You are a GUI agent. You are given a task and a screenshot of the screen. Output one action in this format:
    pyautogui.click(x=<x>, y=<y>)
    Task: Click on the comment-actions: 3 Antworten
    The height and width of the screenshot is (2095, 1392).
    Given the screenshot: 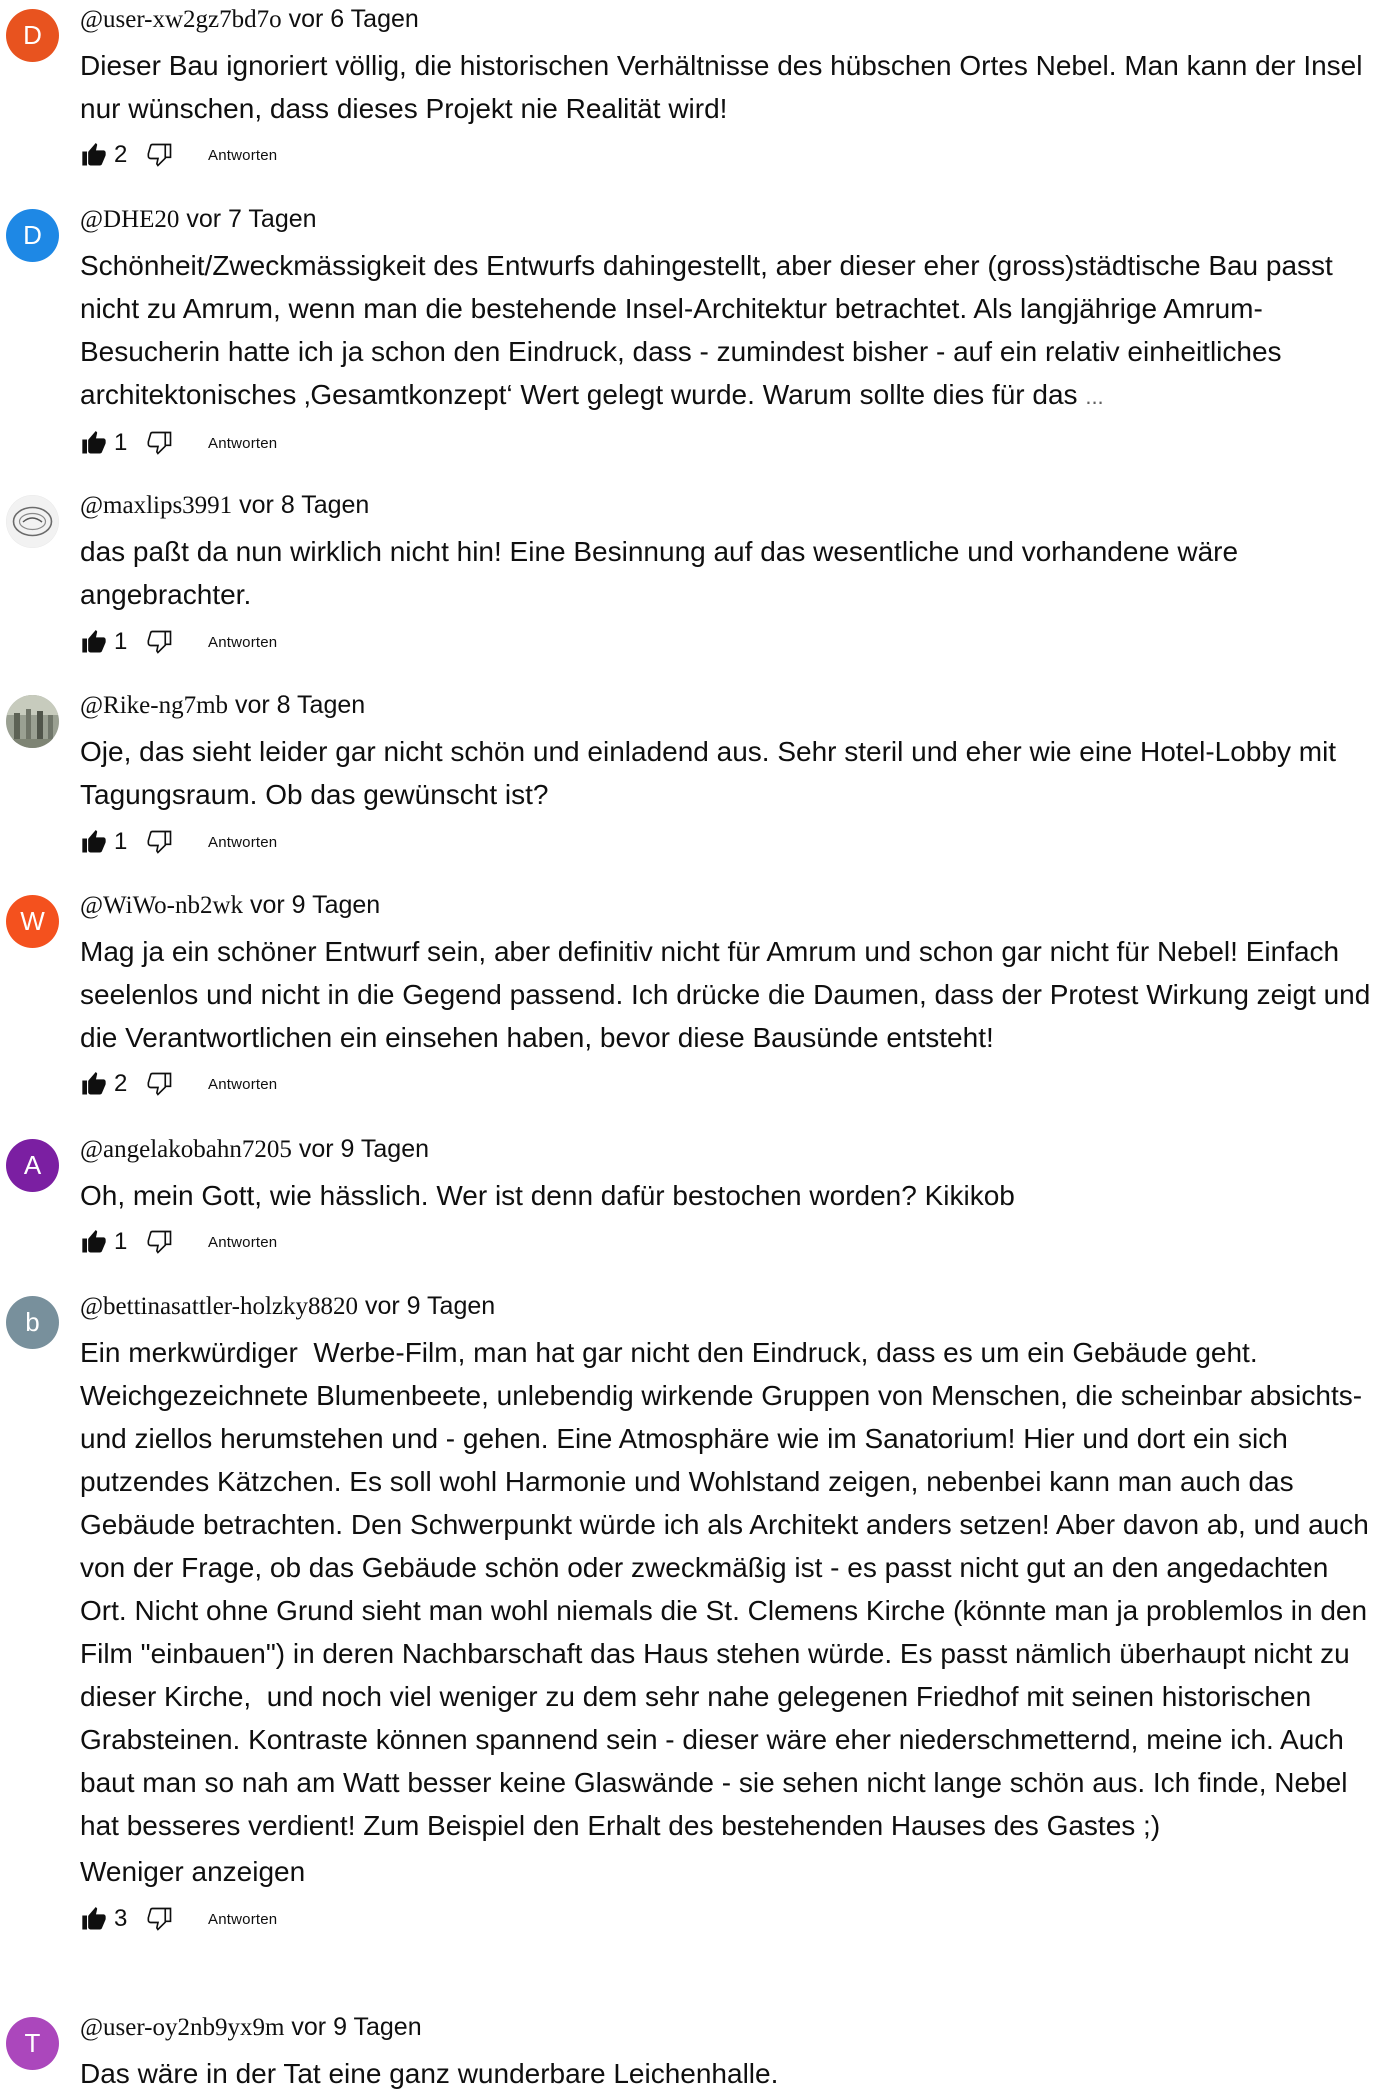 What is the action you would take?
    pyautogui.click(x=730, y=1919)
    